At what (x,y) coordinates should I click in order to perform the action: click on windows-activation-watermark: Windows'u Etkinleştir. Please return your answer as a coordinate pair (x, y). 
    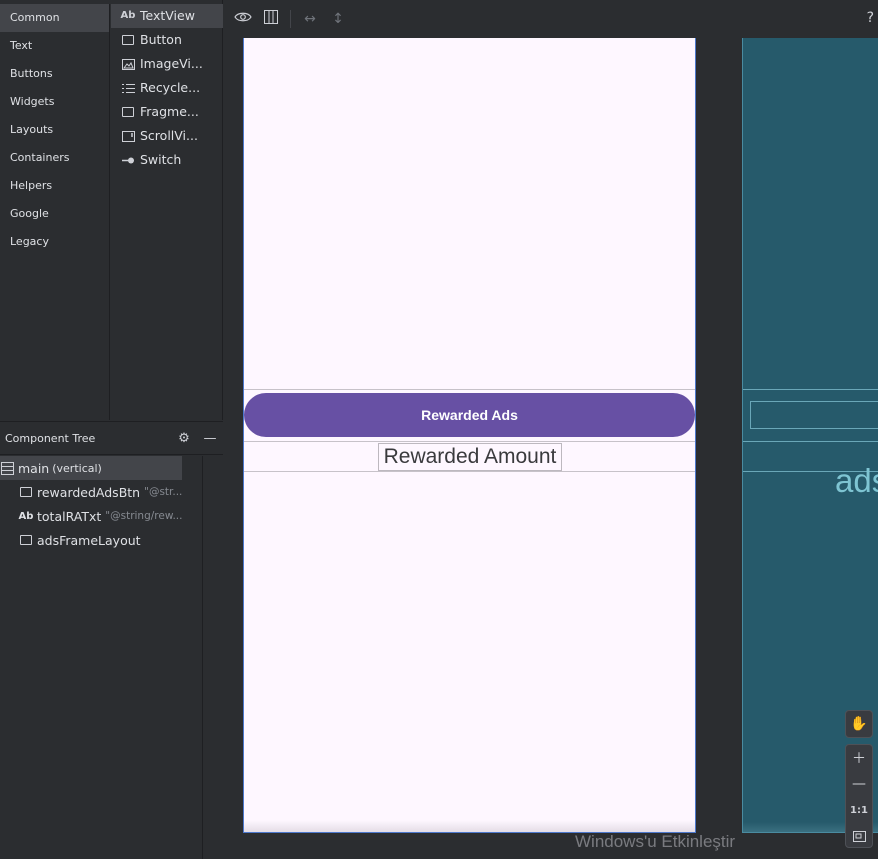
    Looking at the image, I should click on (655, 841).